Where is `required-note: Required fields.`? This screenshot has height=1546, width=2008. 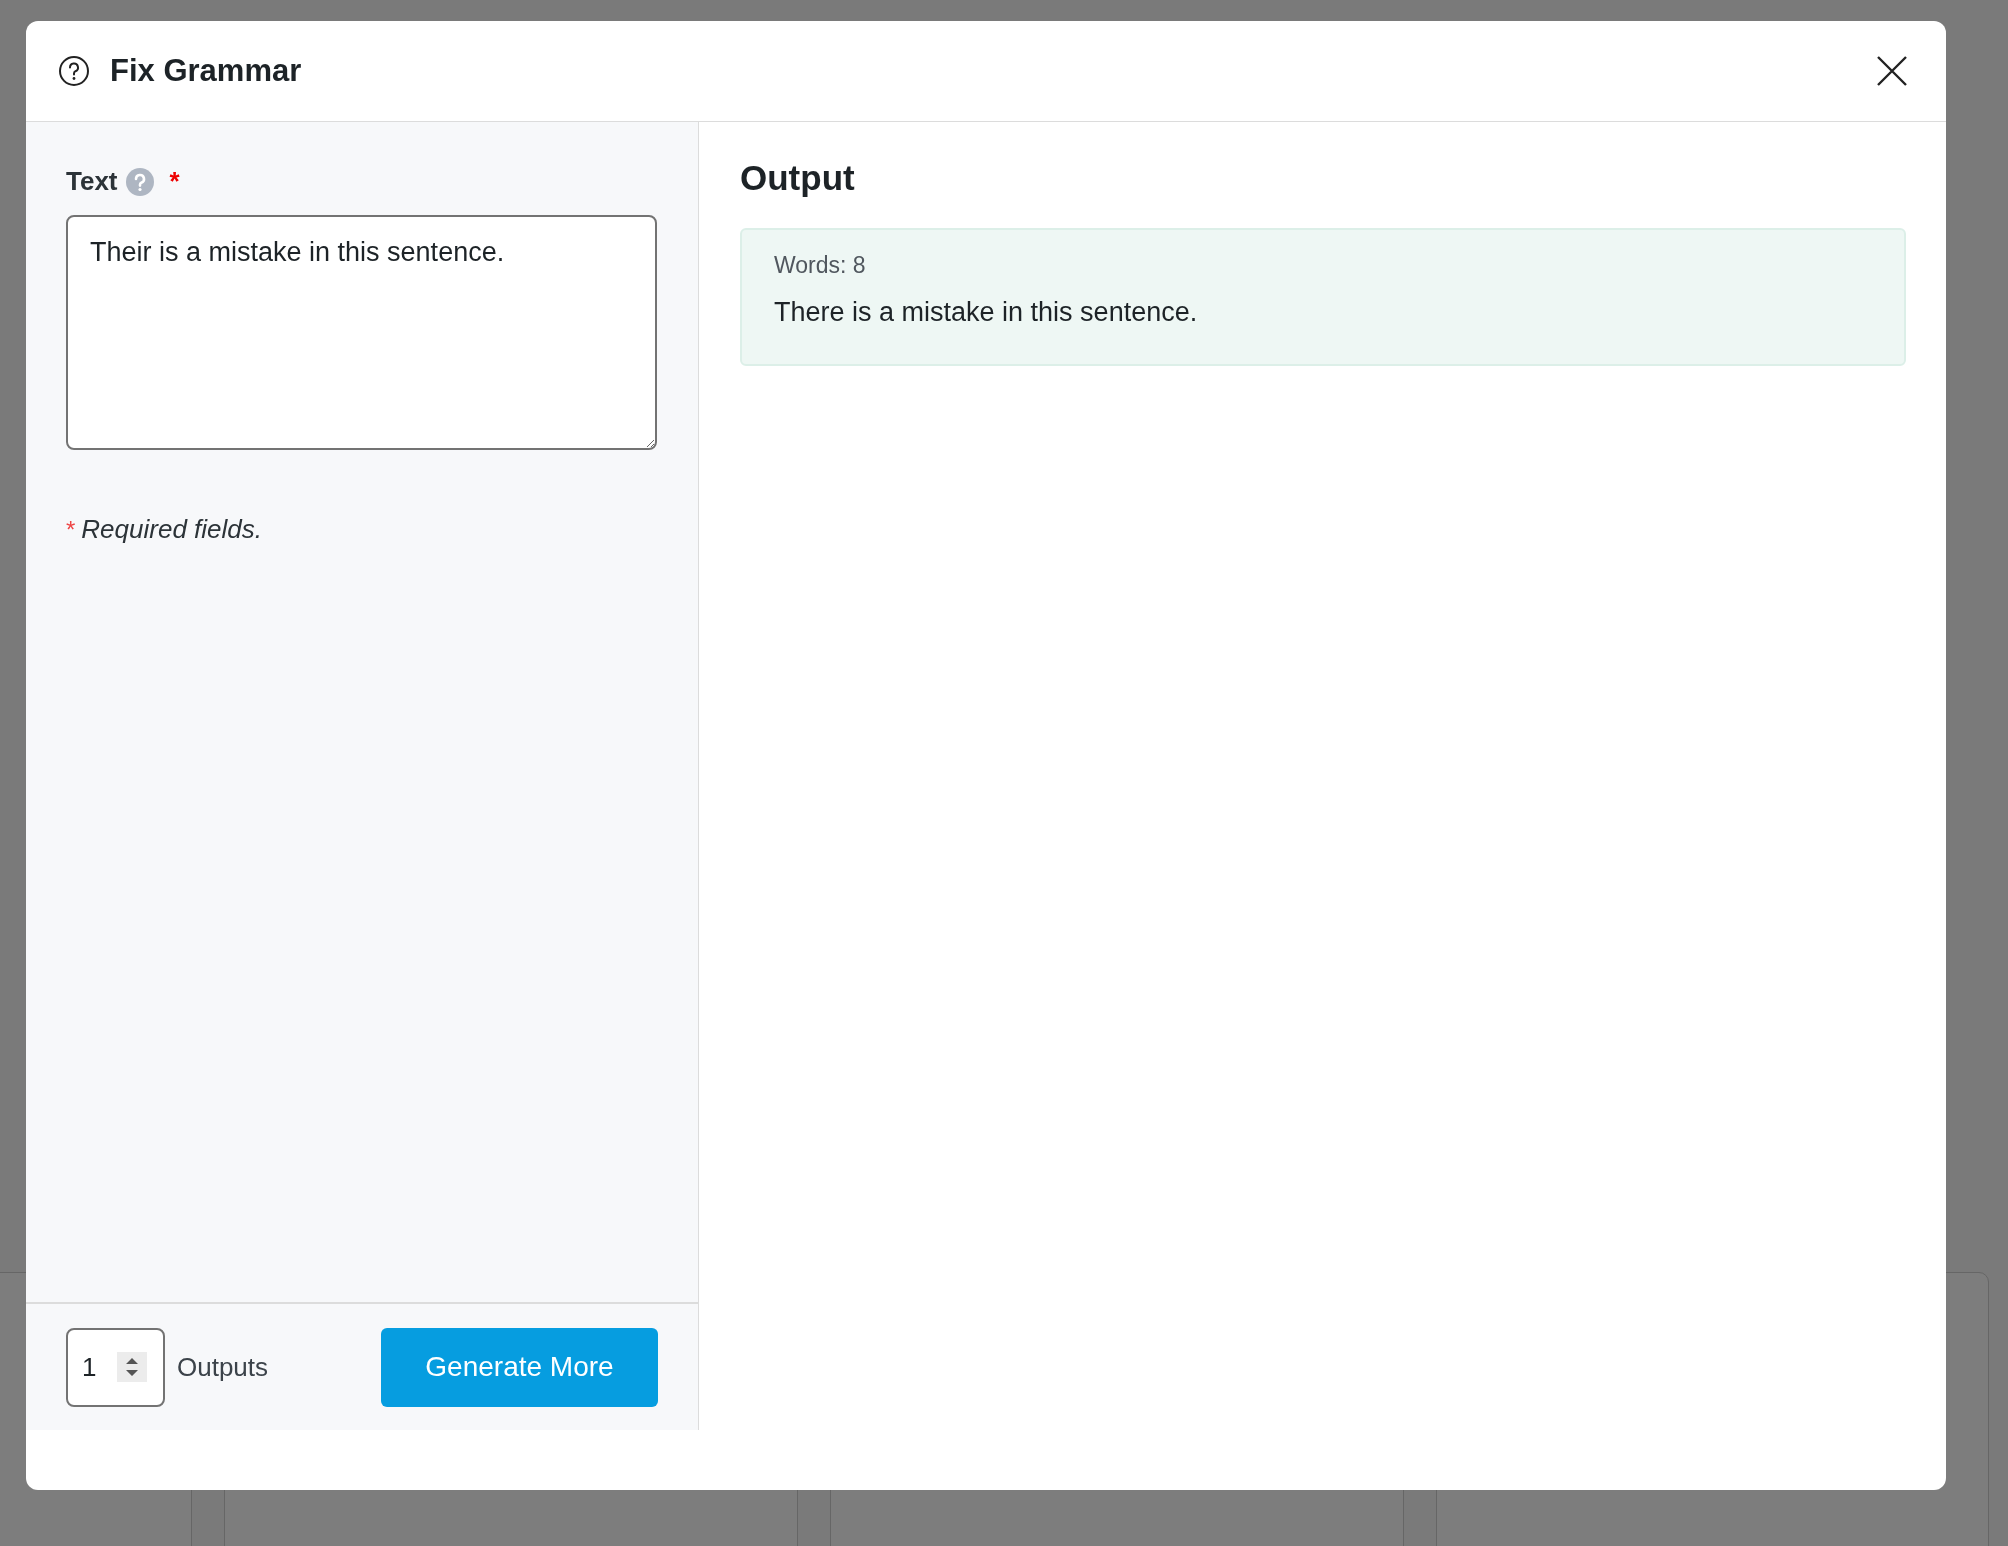
required-note: Required fields. is located at coordinates (171, 529).